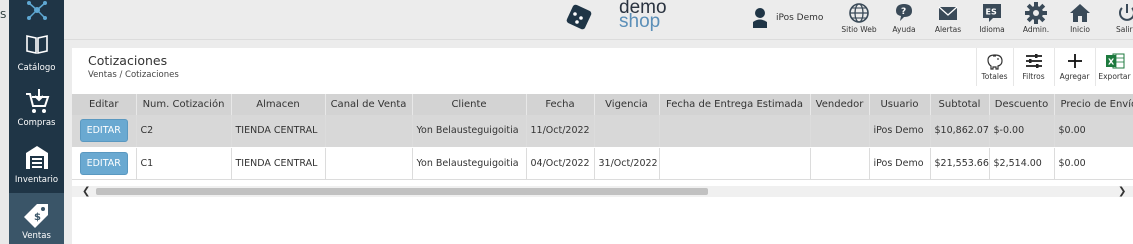 The image size is (1133, 244). I want to click on table-cell: 11/Oct/2022, so click(560, 131).